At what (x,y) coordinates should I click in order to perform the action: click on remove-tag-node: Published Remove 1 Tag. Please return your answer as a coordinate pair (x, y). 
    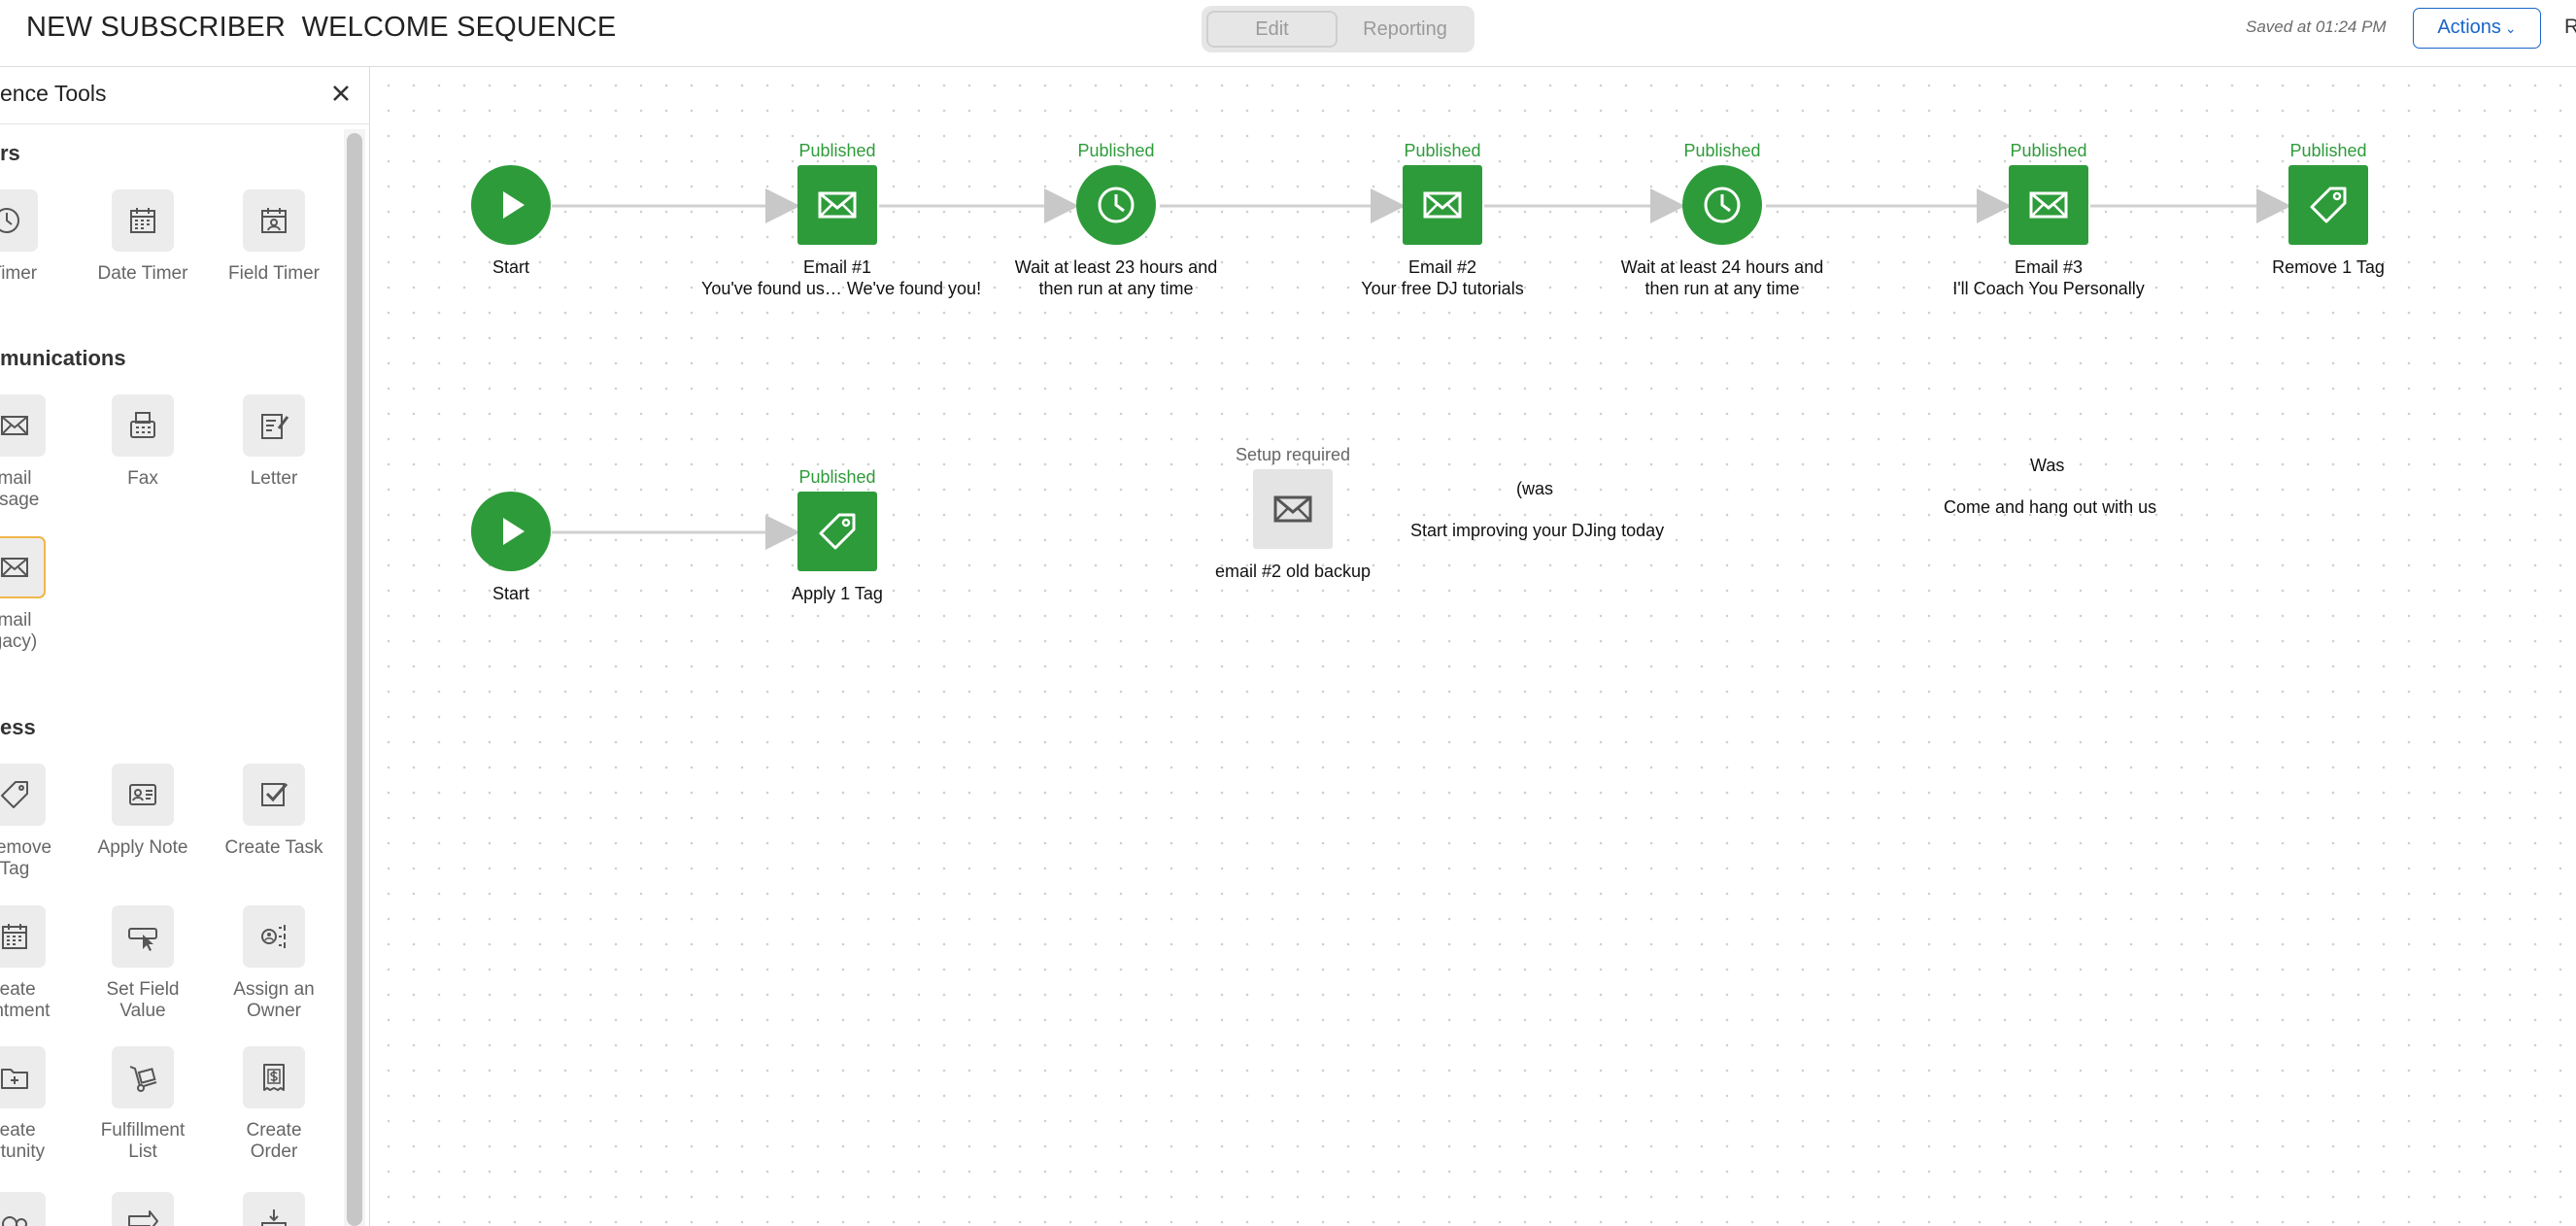
    Looking at the image, I should click on (2328, 209).